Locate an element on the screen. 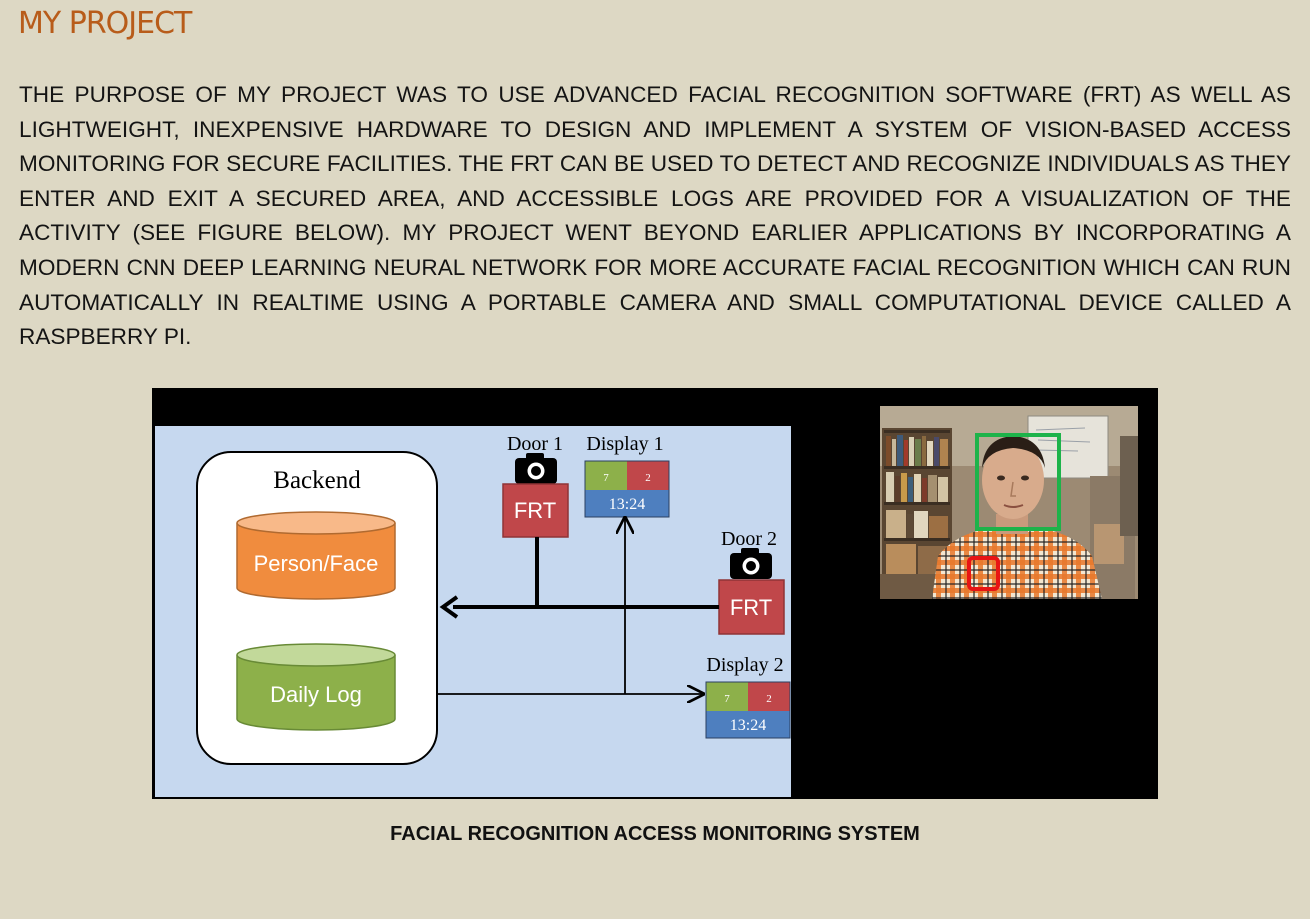 The image size is (1310, 919). frt-box-door1: FRT is located at coordinates (535, 510).